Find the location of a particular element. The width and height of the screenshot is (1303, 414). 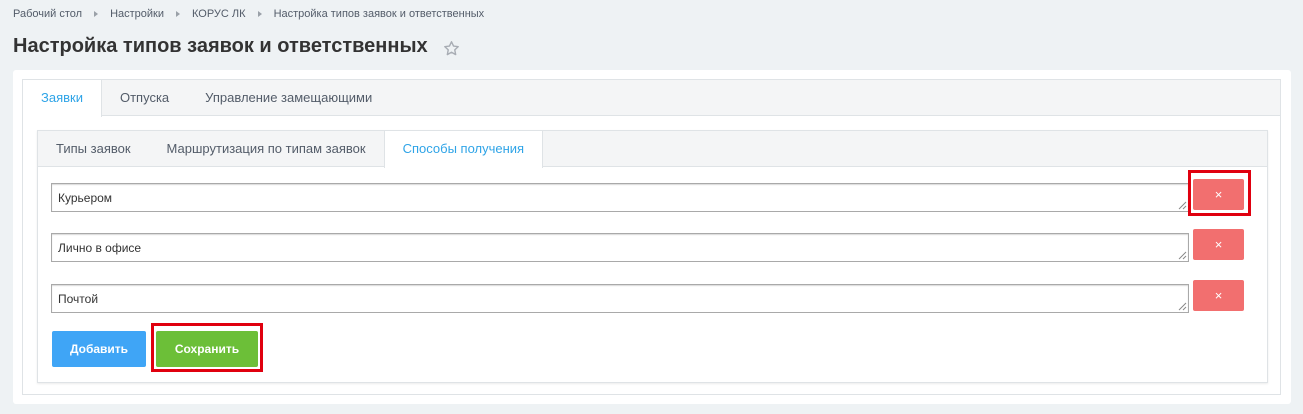

breadcrumb-item-current: Настройка типов заявок и ответственных is located at coordinates (379, 14).